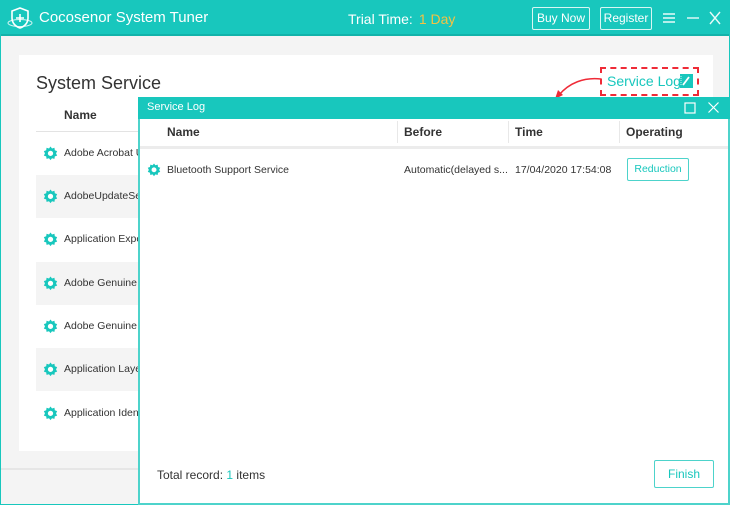 This screenshot has width=730, height=505. Describe the element at coordinates (70, 469) in the screenshot. I see `footer-divider` at that location.